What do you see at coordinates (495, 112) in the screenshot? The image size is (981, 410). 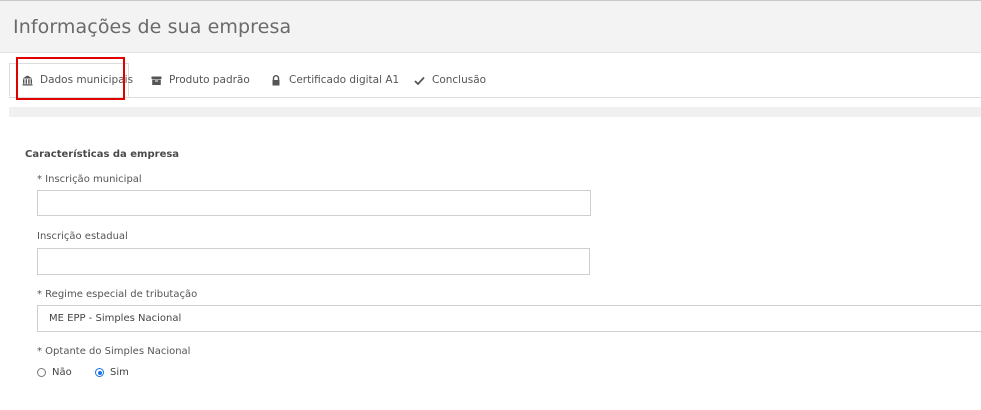 I see `content-separator` at bounding box center [495, 112].